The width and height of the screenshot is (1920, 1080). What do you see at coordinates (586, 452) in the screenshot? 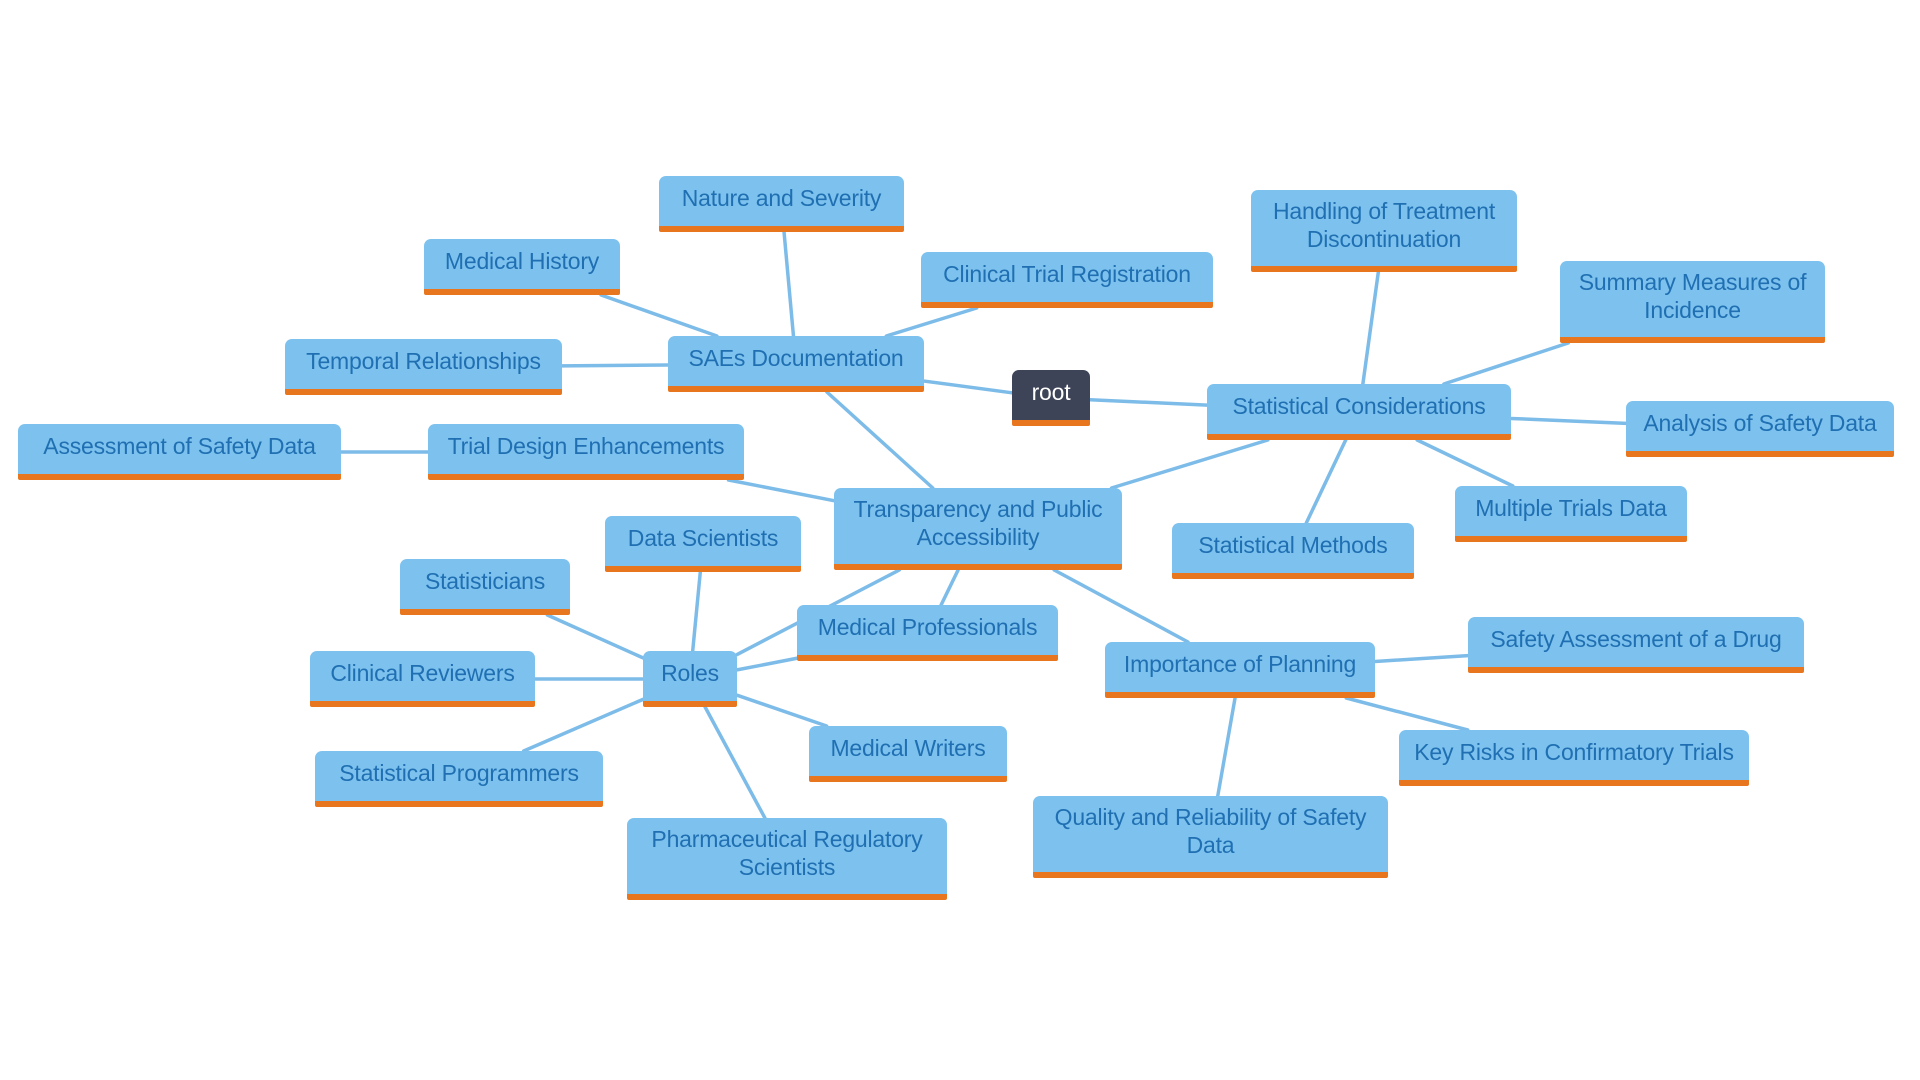
I see `mindmap-node-trialdes: Trial Design Enhancements` at bounding box center [586, 452].